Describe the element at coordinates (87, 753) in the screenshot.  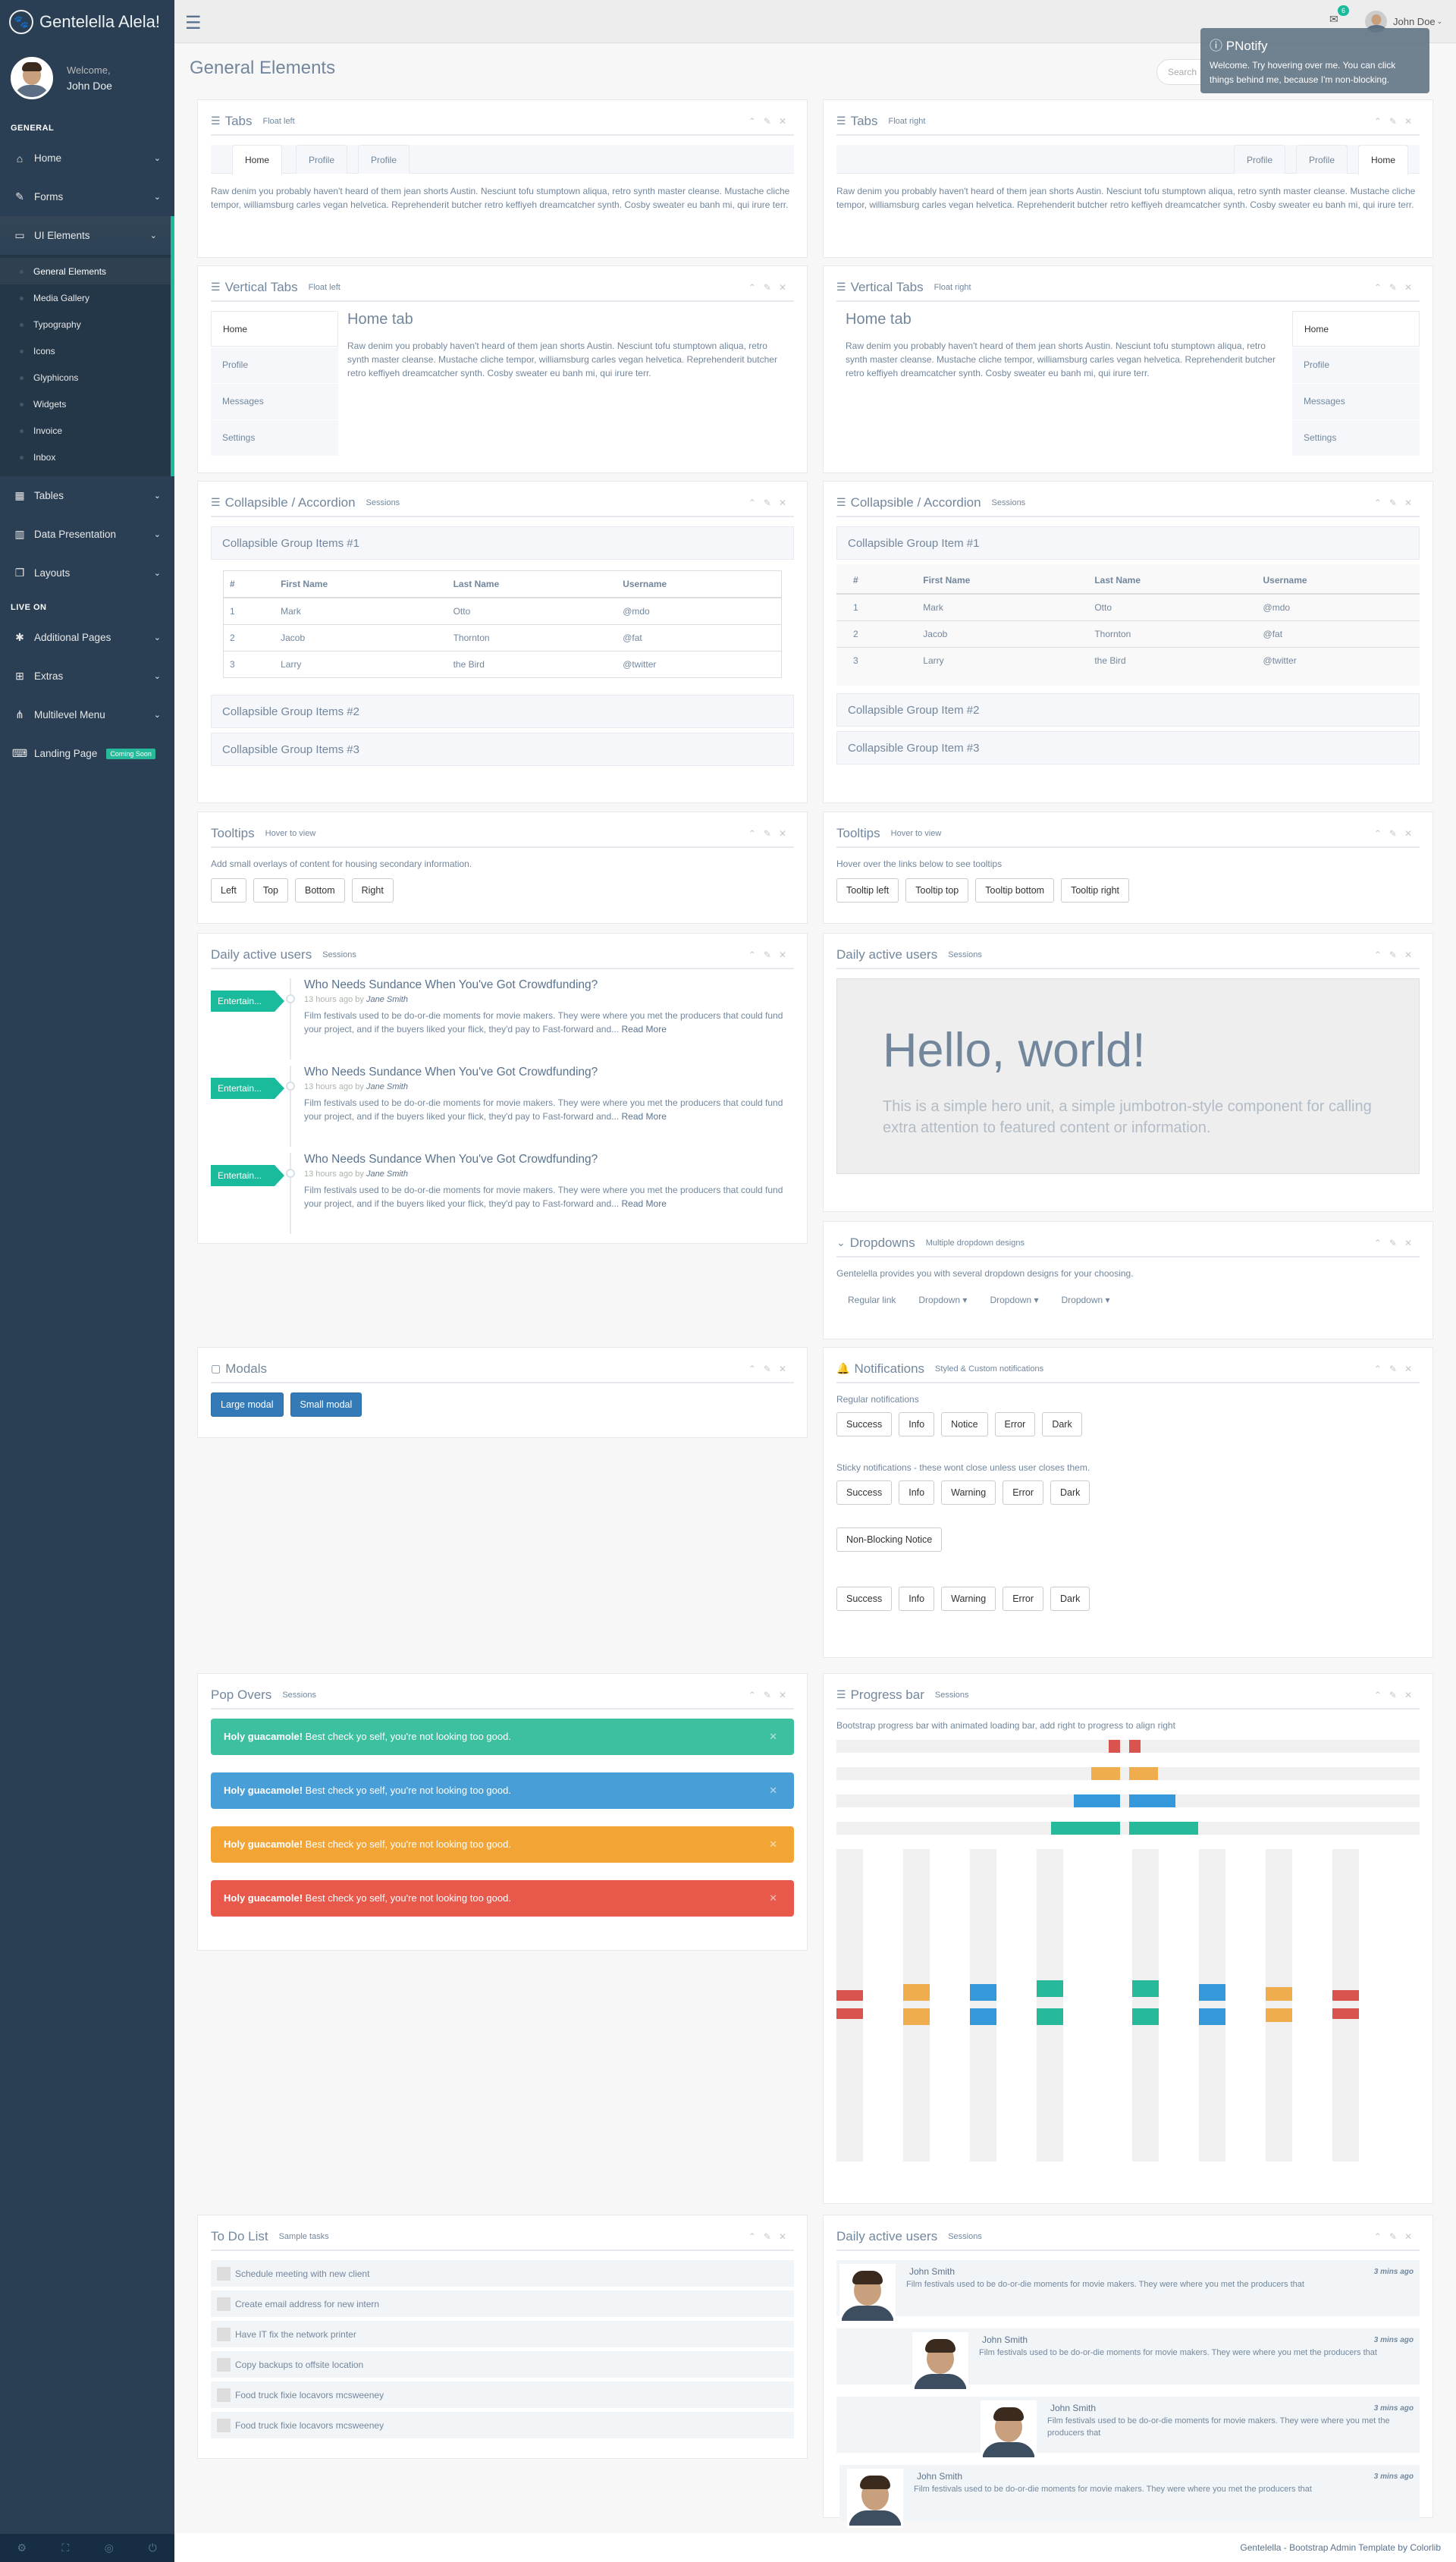
I see `sidebar-item-landing-page: ⌨ Landing Page Coming Soon` at that location.